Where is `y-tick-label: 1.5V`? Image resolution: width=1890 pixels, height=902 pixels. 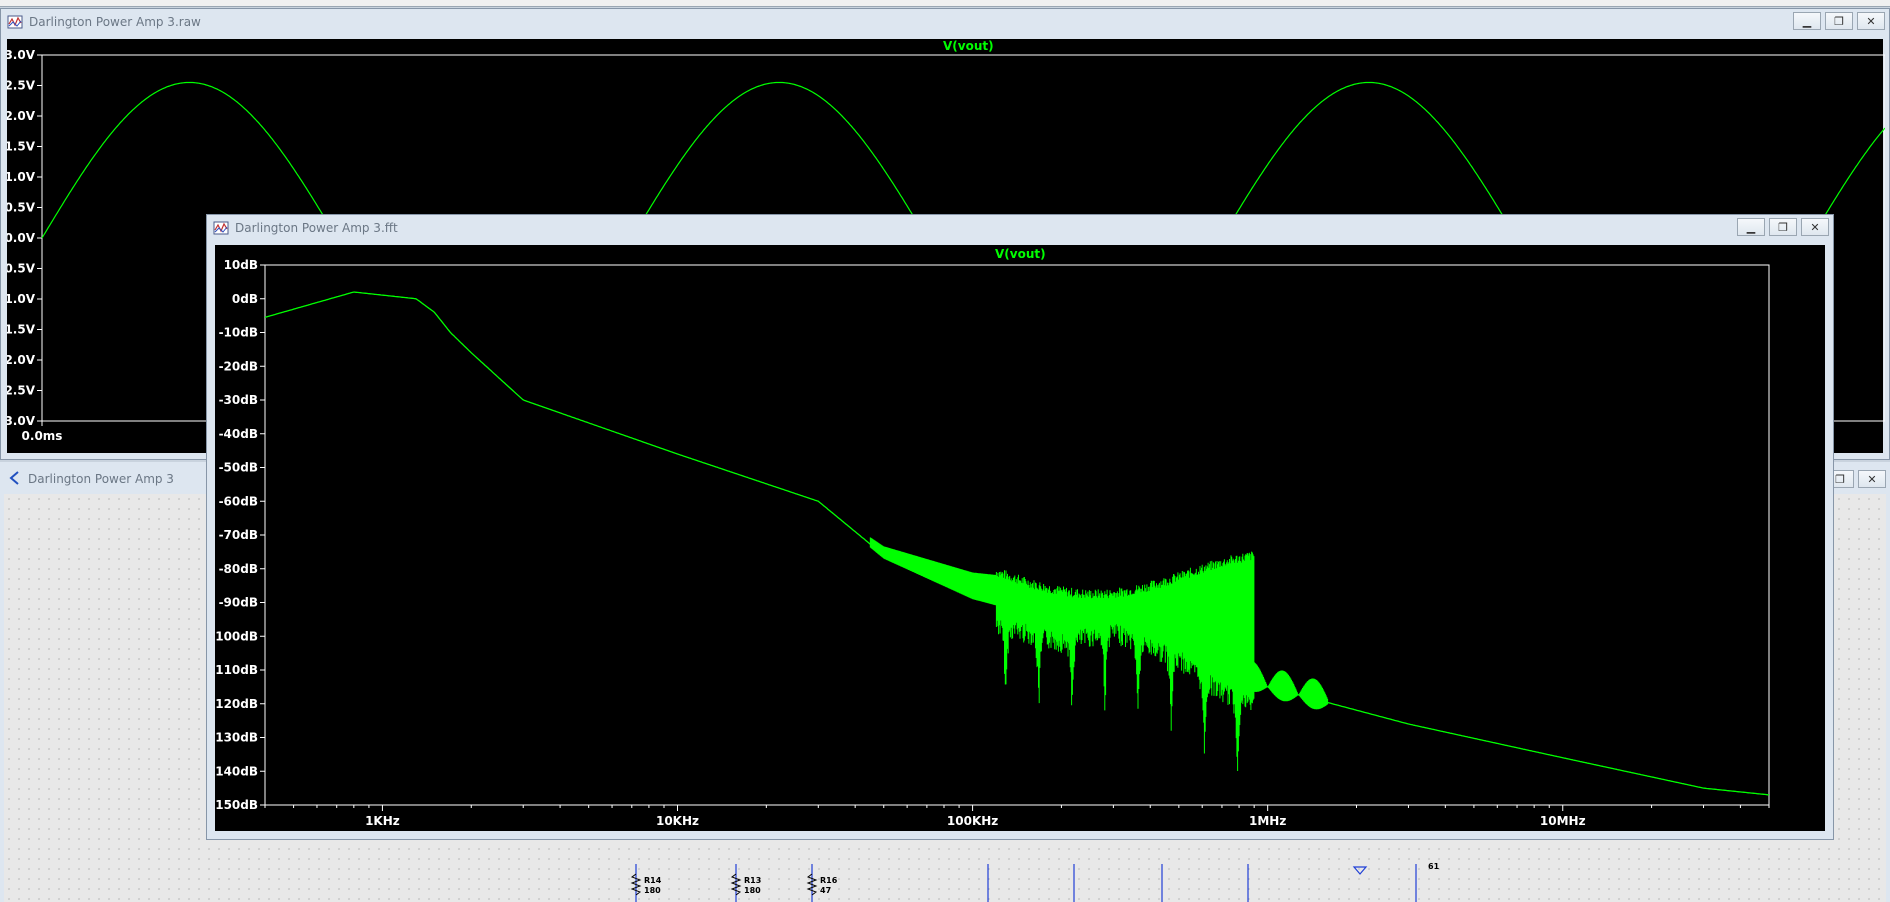
y-tick-label: 1.5V is located at coordinates (21, 147).